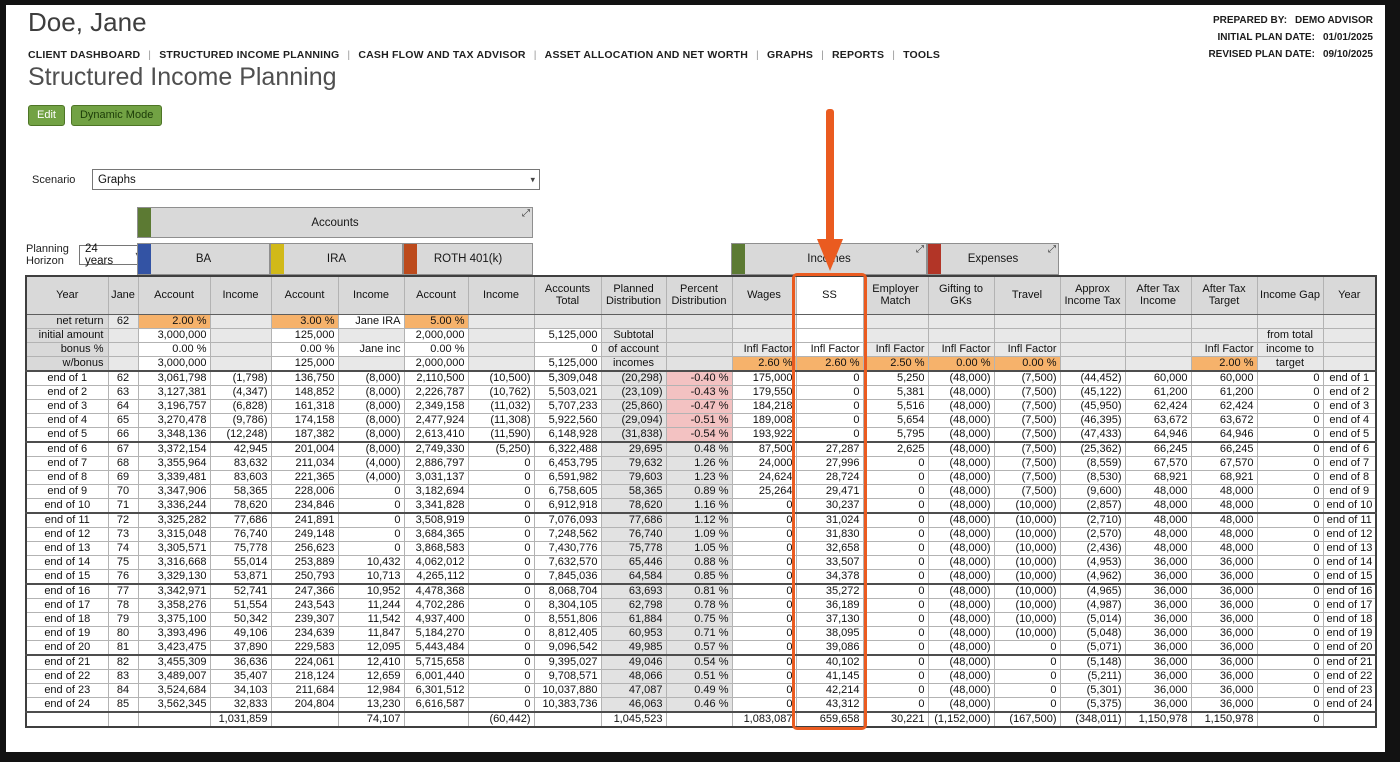 The width and height of the screenshot is (1400, 762). I want to click on meta-cell: 3.00 %, so click(304, 321).